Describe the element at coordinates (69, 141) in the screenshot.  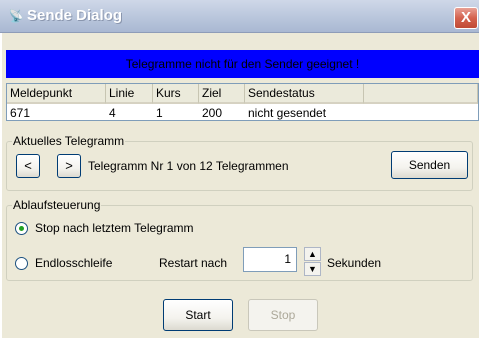
I see `current-telegram-group-label: Aktuelles Telegramm` at that location.